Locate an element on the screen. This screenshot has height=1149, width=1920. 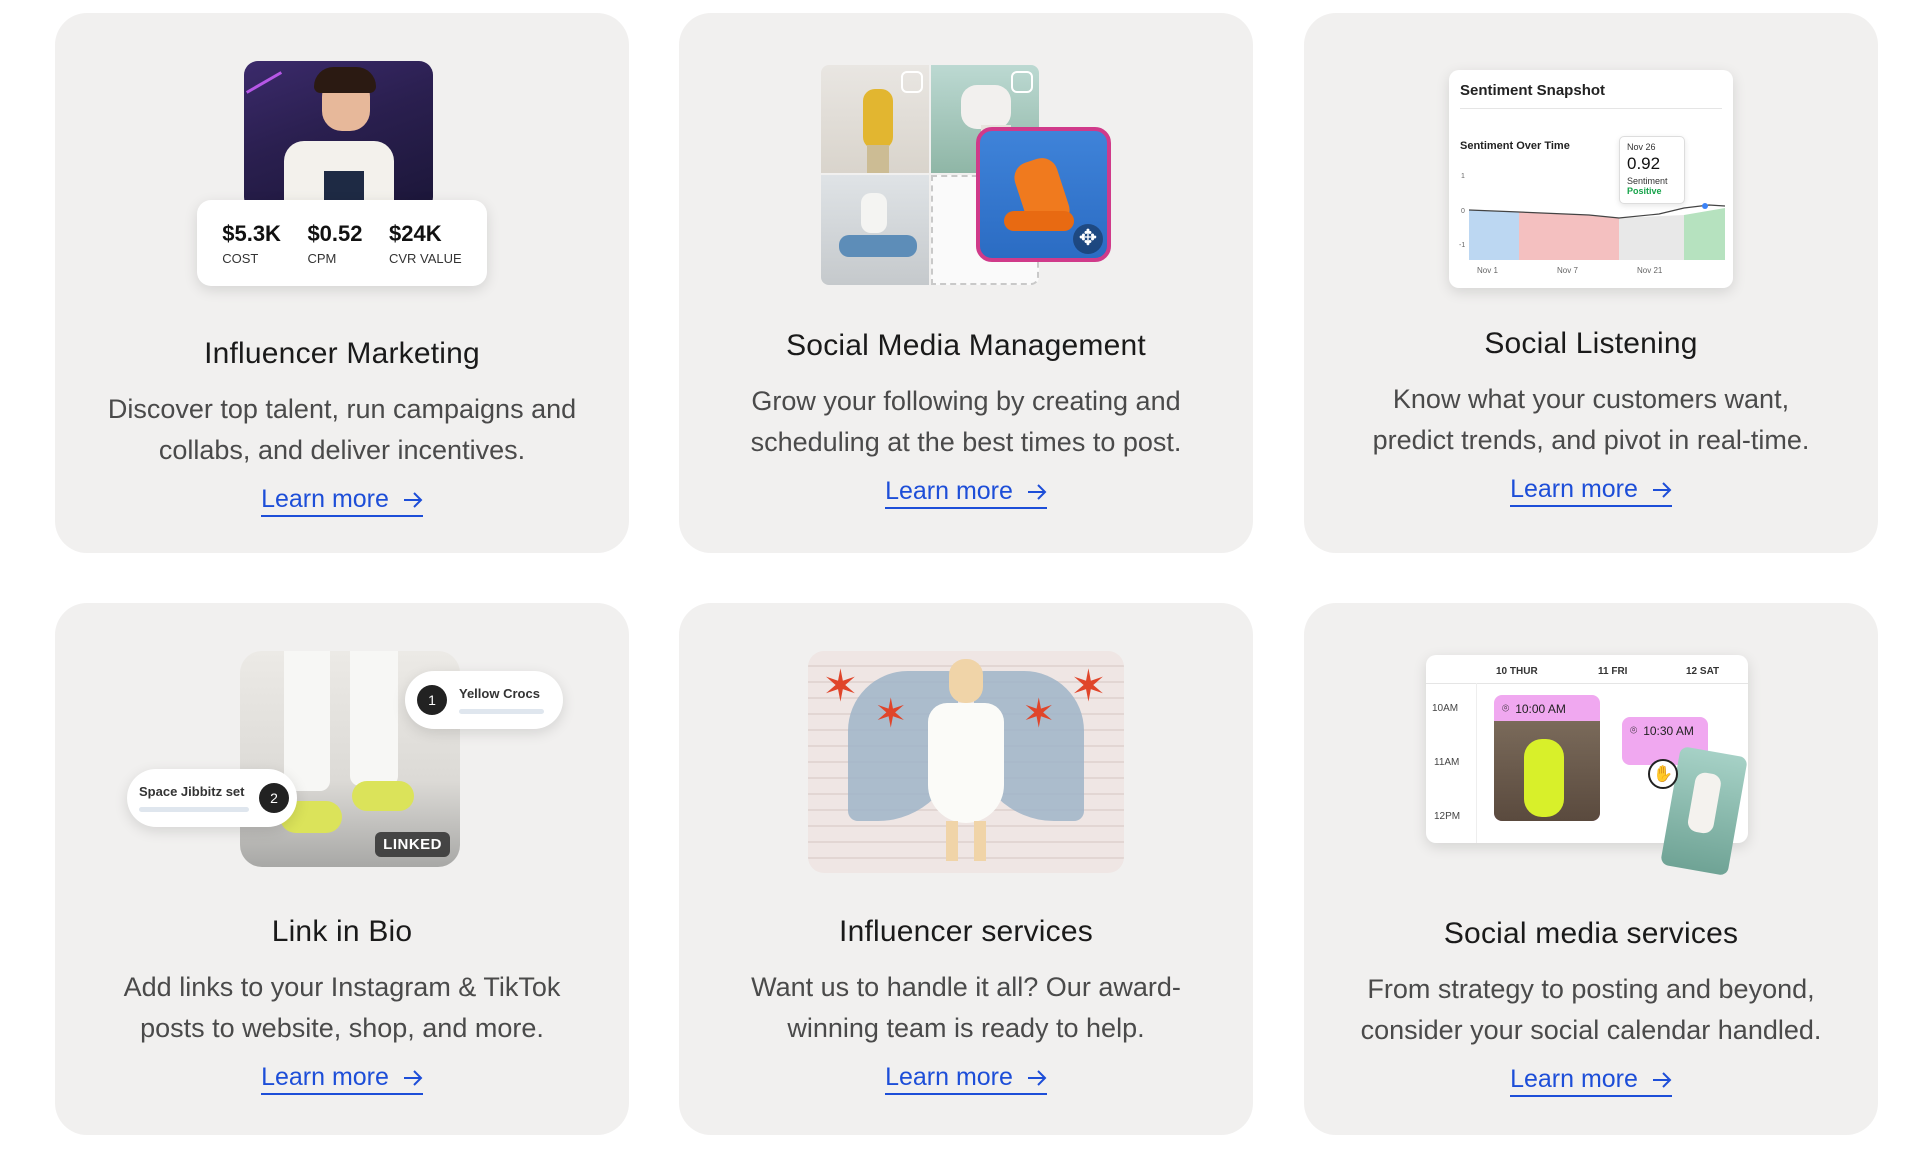
stat-cost: $5.3K COST is located at coordinates (251, 243).